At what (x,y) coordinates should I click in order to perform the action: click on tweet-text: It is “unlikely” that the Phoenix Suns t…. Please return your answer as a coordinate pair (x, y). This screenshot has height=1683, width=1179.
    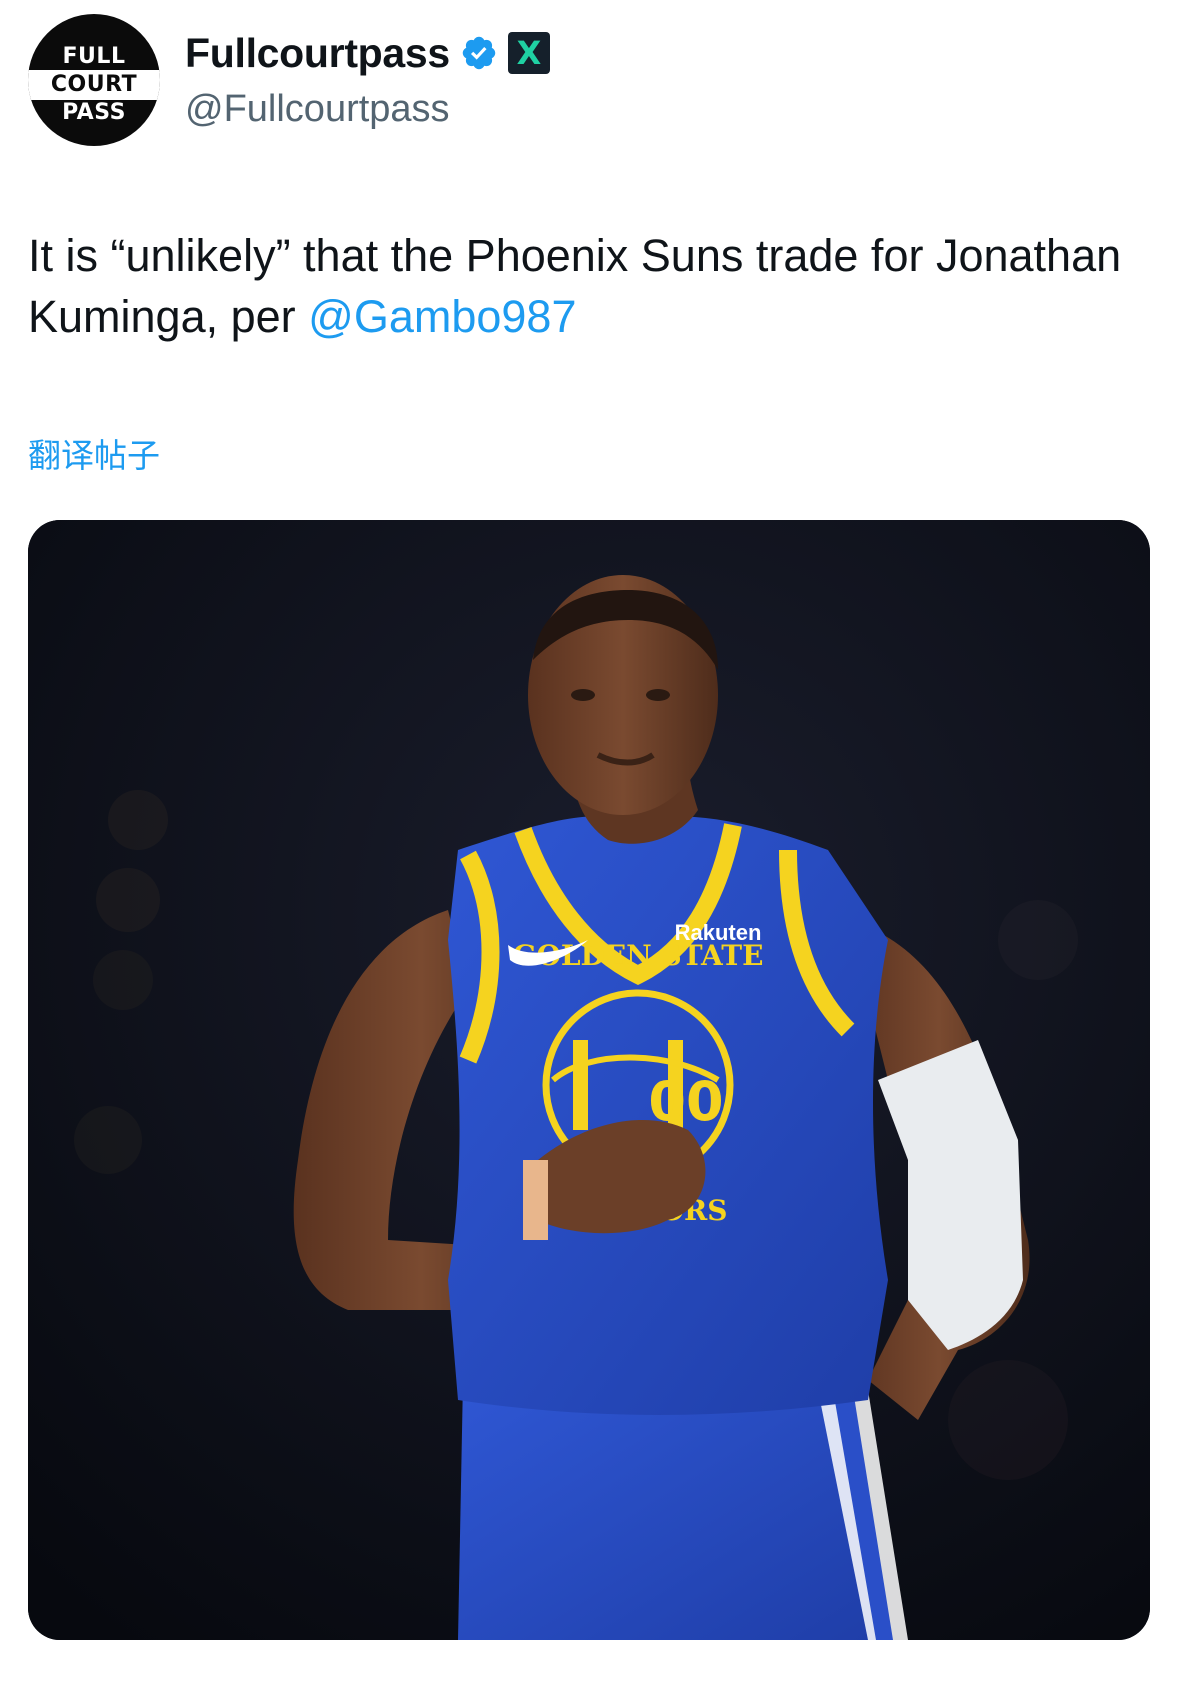
    Looking at the image, I should click on (583, 286).